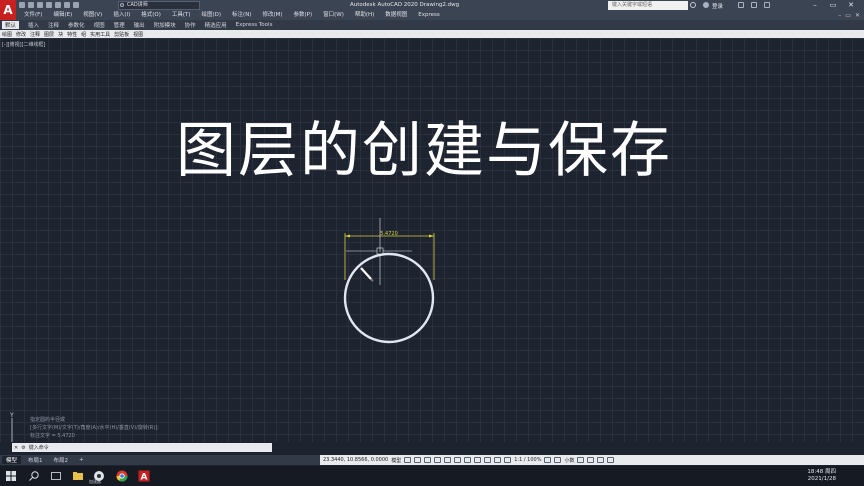  What do you see at coordinates (741, 5) in the screenshot?
I see `cart-icon` at bounding box center [741, 5].